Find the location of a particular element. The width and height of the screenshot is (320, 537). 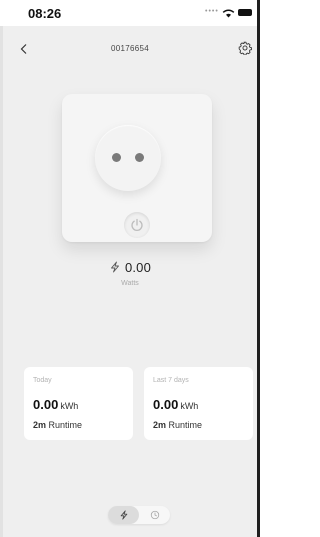

stat-label: Today is located at coordinates (42, 380).